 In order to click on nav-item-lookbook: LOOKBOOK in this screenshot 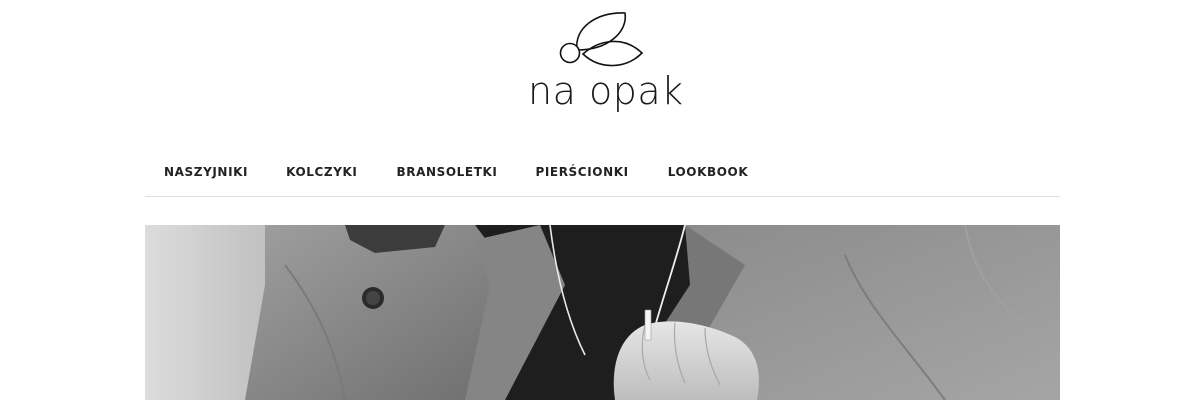, I will do `click(708, 172)`.